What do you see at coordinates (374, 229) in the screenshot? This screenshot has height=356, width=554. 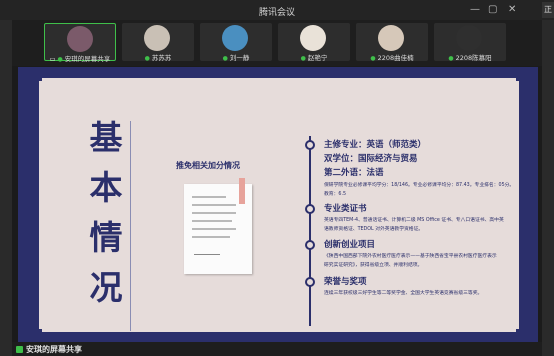 I see `section-text: 语教师资格证、TEDOL 对外英语教学资格证。` at bounding box center [374, 229].